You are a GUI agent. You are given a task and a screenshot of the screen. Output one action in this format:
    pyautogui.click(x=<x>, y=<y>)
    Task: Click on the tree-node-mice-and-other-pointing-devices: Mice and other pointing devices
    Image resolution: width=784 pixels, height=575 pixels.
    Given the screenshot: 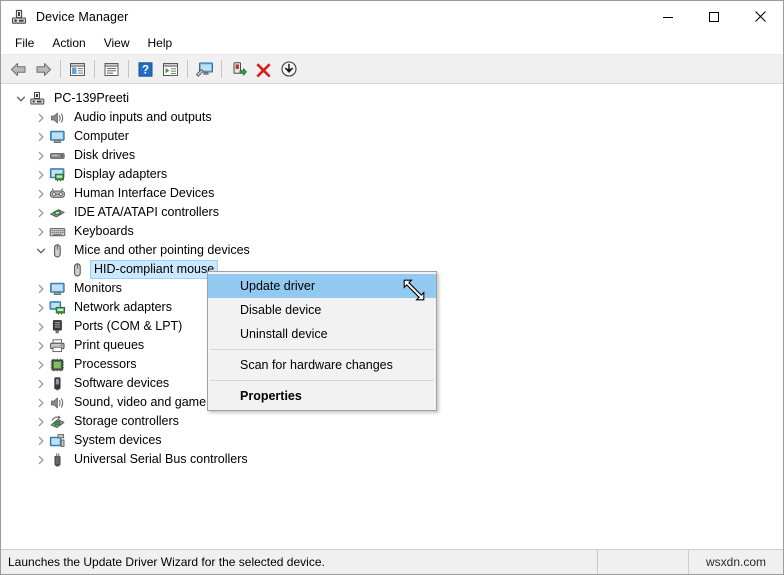 What is the action you would take?
    pyautogui.click(x=392, y=250)
    